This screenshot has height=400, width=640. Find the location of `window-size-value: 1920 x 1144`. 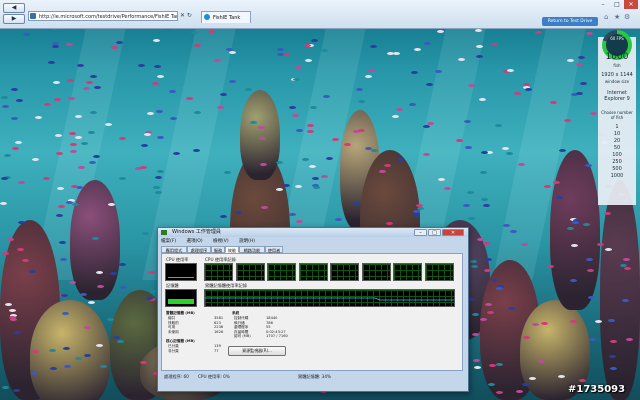

window-size-value: 1920 x 1144 is located at coordinates (617, 75).